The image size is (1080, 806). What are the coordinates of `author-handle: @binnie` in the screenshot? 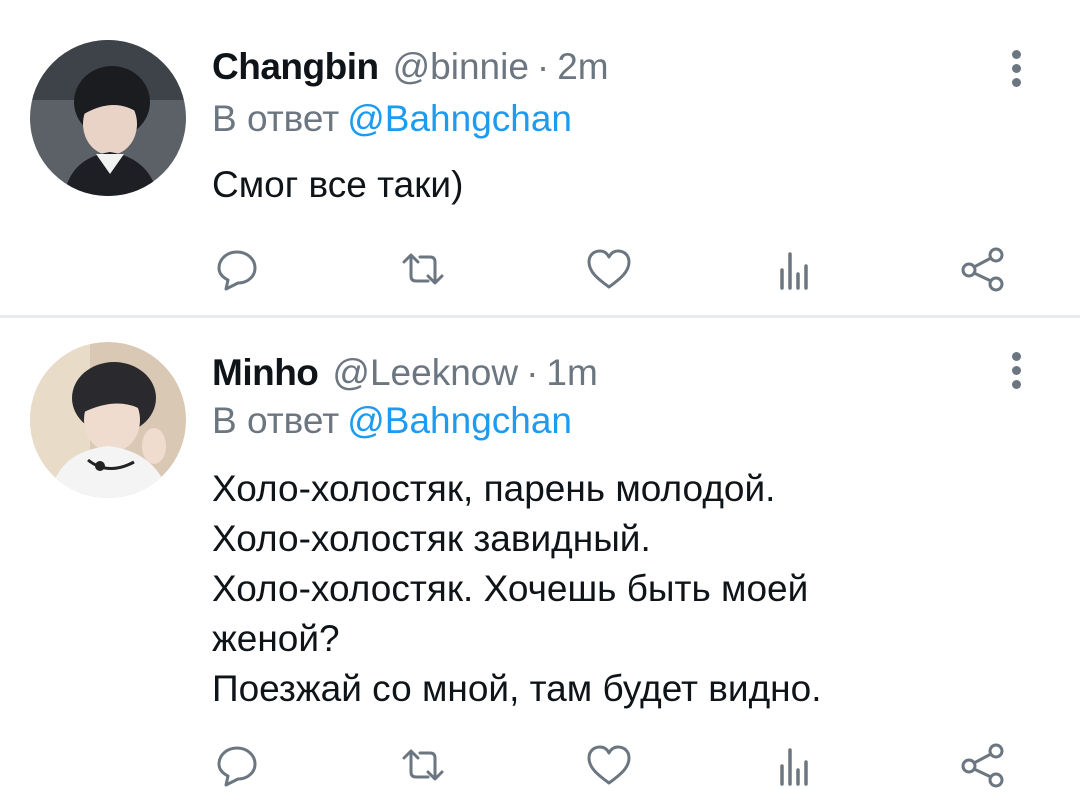 It's located at (461, 67).